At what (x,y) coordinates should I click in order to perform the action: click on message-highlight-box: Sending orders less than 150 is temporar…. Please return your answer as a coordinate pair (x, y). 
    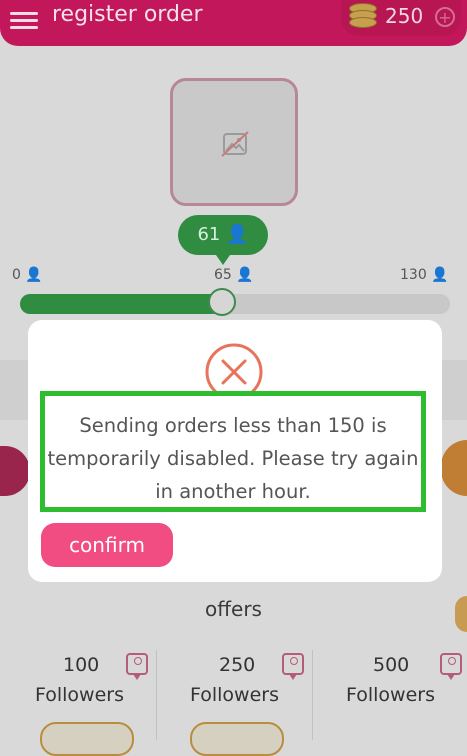
    Looking at the image, I should click on (233, 451).